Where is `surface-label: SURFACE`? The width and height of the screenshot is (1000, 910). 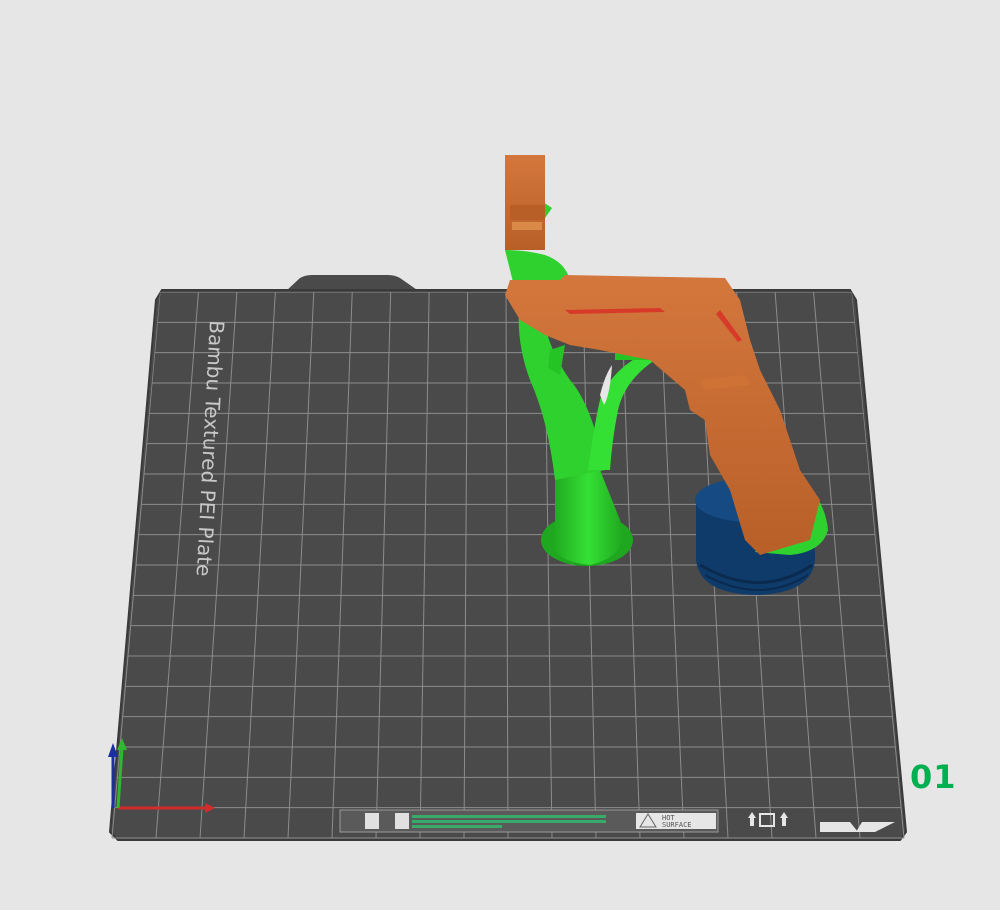
surface-label: SURFACE is located at coordinates (677, 825).